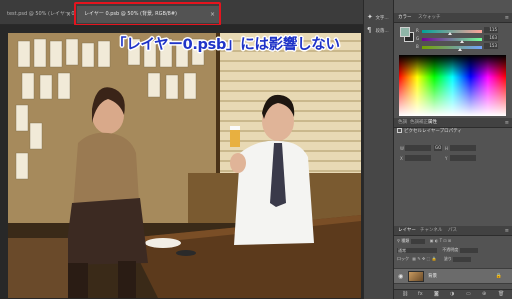  I want to click on layers-toolbar: ⚲ 種類 ▣ ◐ T ⊡ ⊞ 通常 不透明度 ロック ▦ ✎ ✥ ⬚ 🔒 塗り, so click(453, 252).